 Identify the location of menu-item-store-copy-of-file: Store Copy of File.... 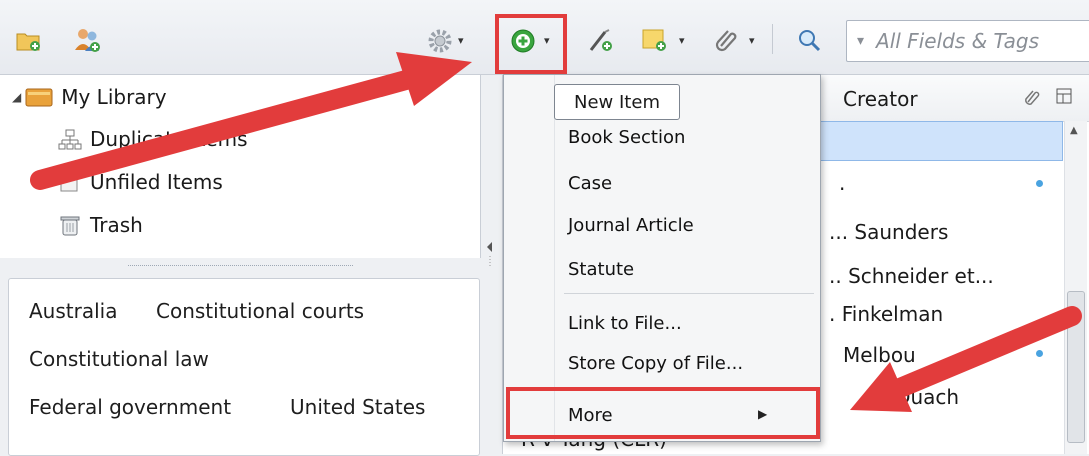
(655, 363).